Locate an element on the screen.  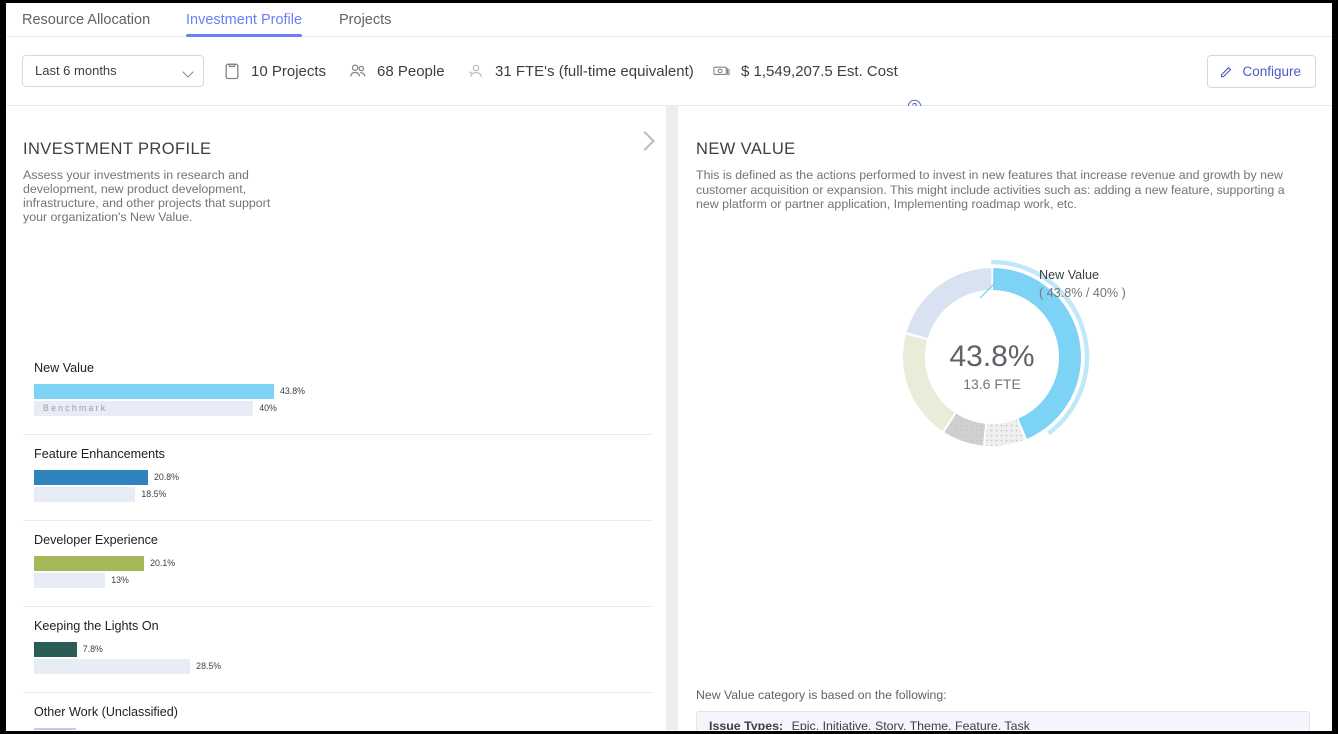
stat-fte: 31 FTE's (full-time equivalent) is located at coordinates (580, 71).